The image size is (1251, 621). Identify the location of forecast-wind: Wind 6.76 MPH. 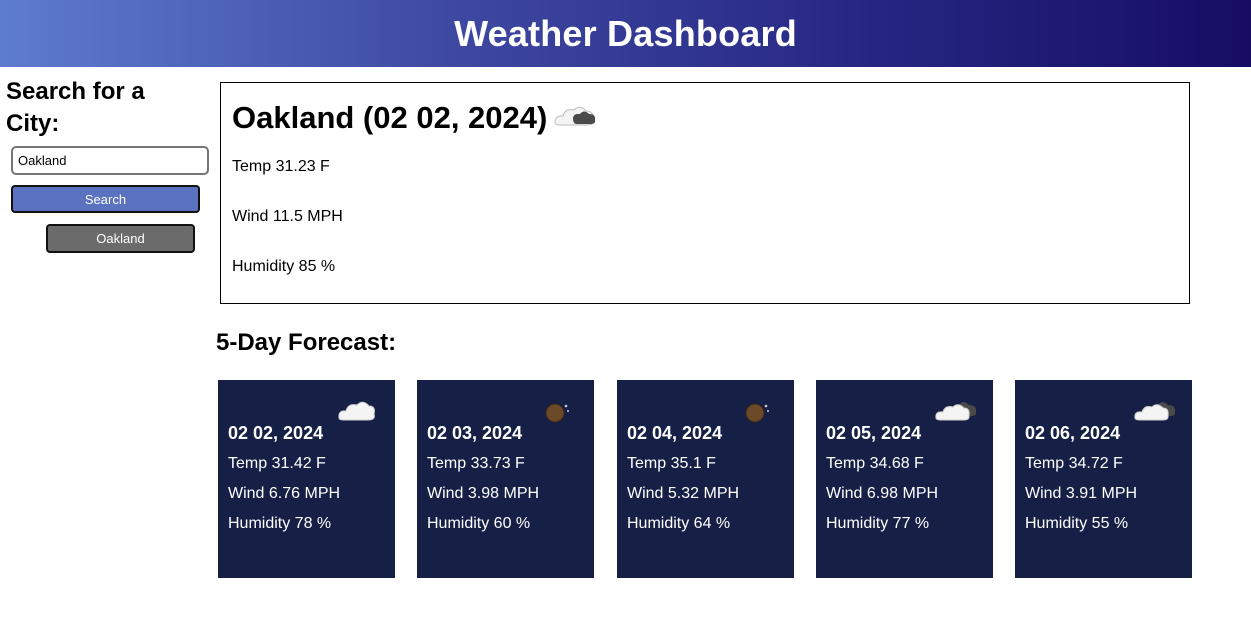
(284, 493).